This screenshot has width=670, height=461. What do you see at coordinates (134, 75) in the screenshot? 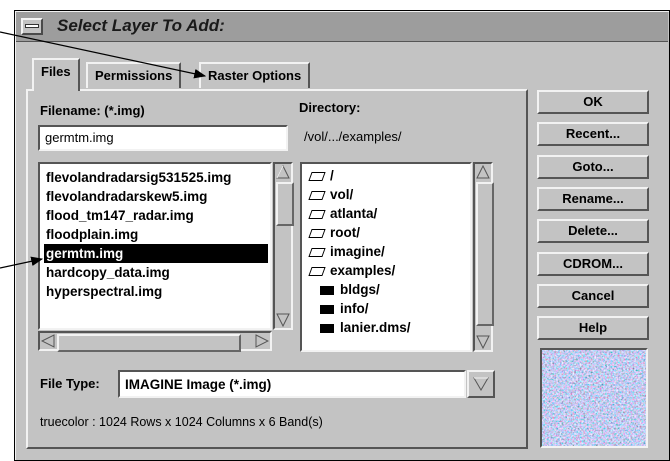
I see `tab-permissions: Permissions` at bounding box center [134, 75].